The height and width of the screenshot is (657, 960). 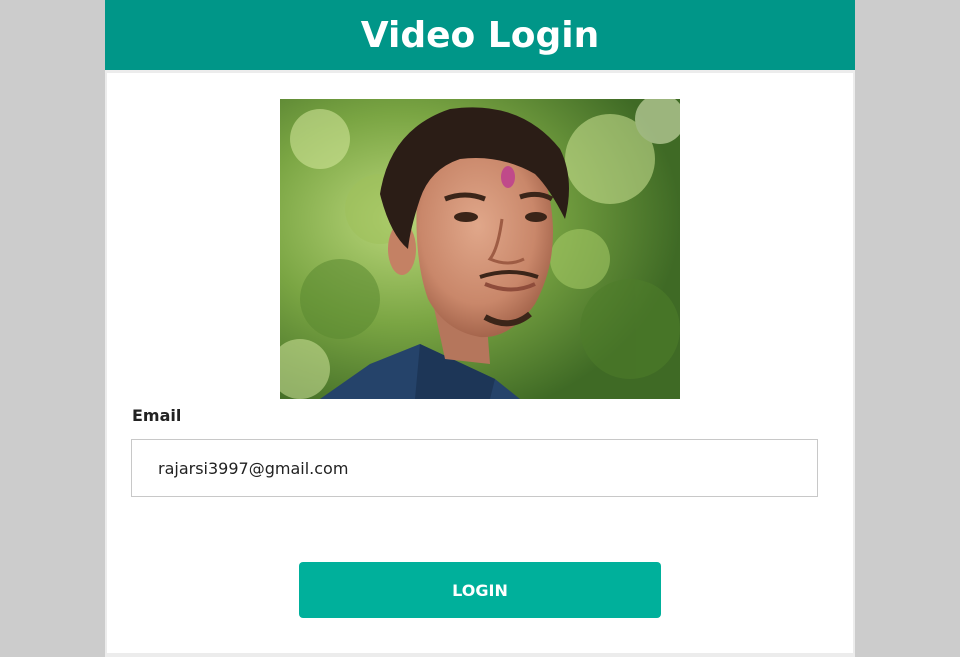 I want to click on email-field, so click(x=474, y=468).